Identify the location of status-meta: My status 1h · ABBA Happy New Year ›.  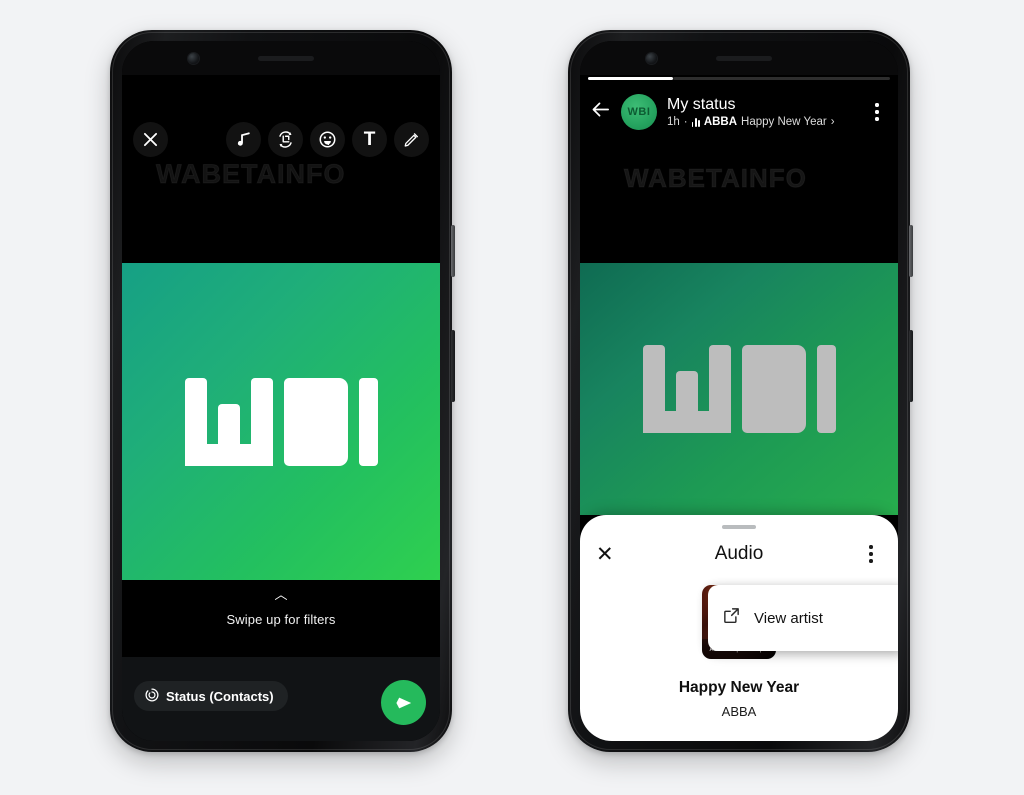
(761, 112).